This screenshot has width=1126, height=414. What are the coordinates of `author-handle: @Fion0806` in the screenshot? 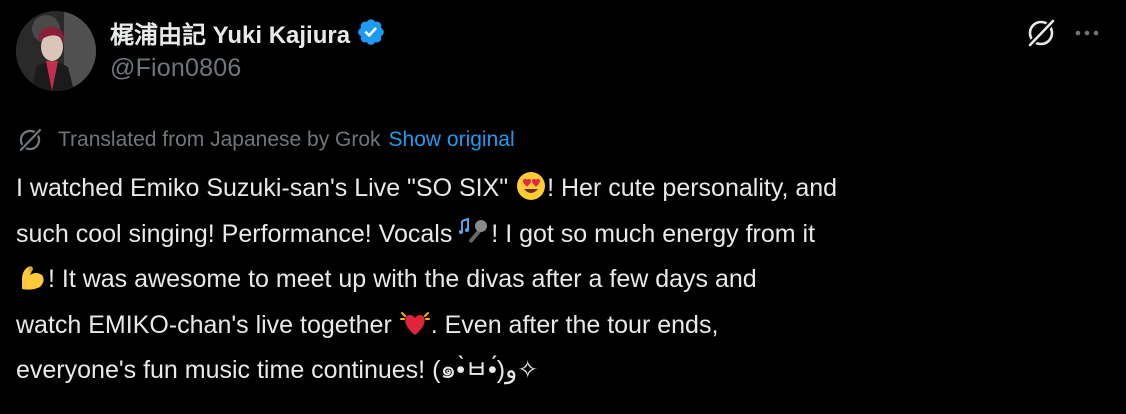 It's located at (248, 68).